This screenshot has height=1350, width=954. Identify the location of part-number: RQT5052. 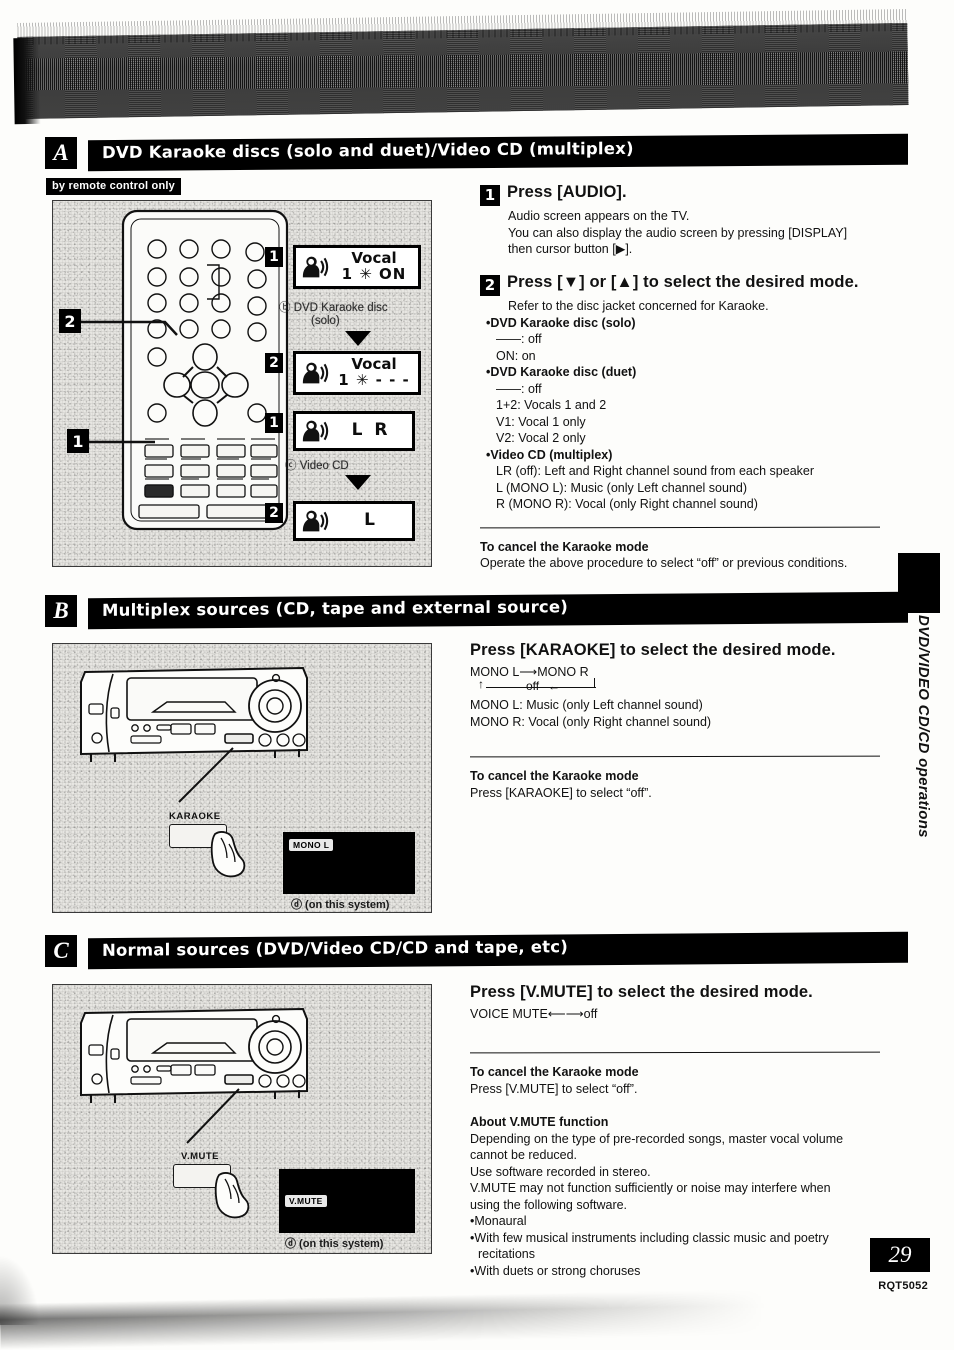
(903, 1286).